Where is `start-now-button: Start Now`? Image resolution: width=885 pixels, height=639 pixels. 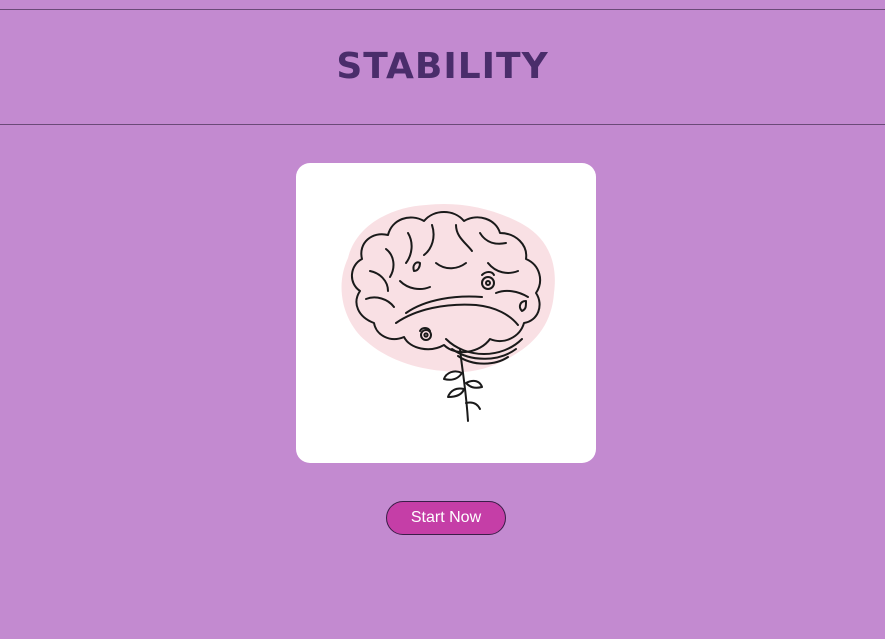 start-now-button: Start Now is located at coordinates (446, 518).